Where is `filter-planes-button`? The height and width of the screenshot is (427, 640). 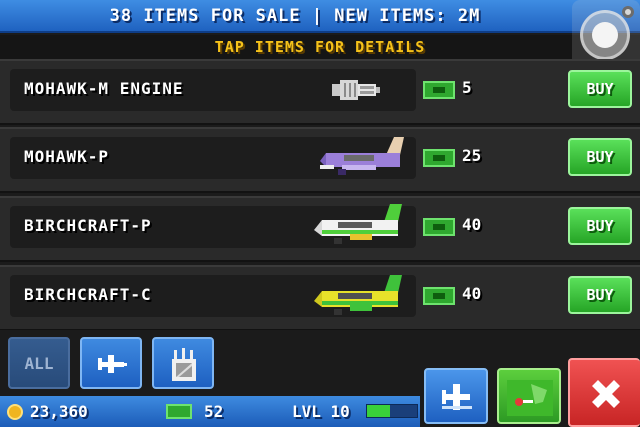
filter-planes-button is located at coordinates (111, 363).